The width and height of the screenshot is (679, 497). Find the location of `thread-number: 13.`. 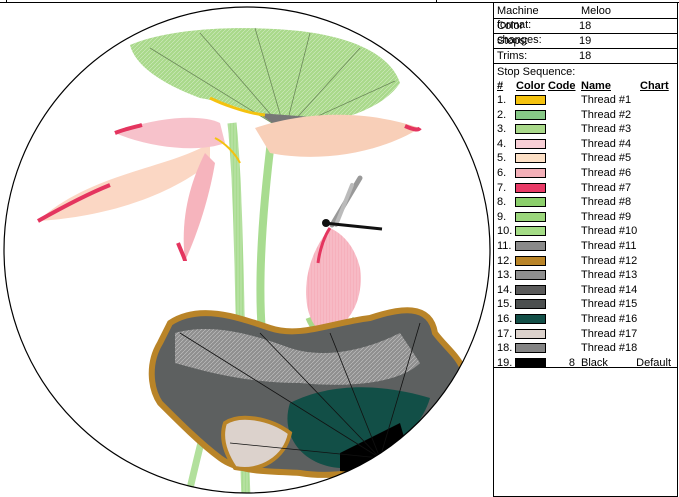

thread-number: 13. is located at coordinates (505, 275).